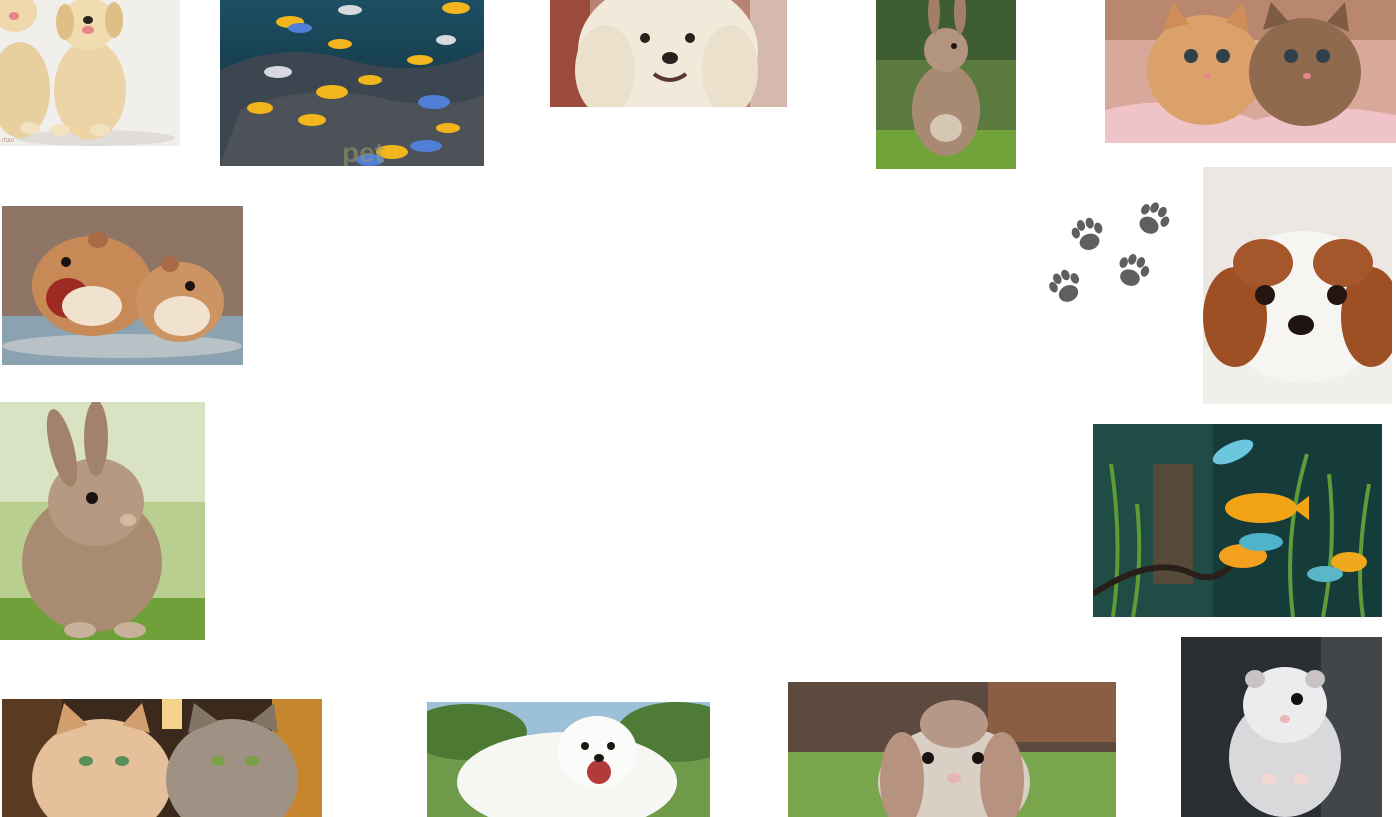  What do you see at coordinates (1110, 250) in the screenshot?
I see `paw-prints-icon` at bounding box center [1110, 250].